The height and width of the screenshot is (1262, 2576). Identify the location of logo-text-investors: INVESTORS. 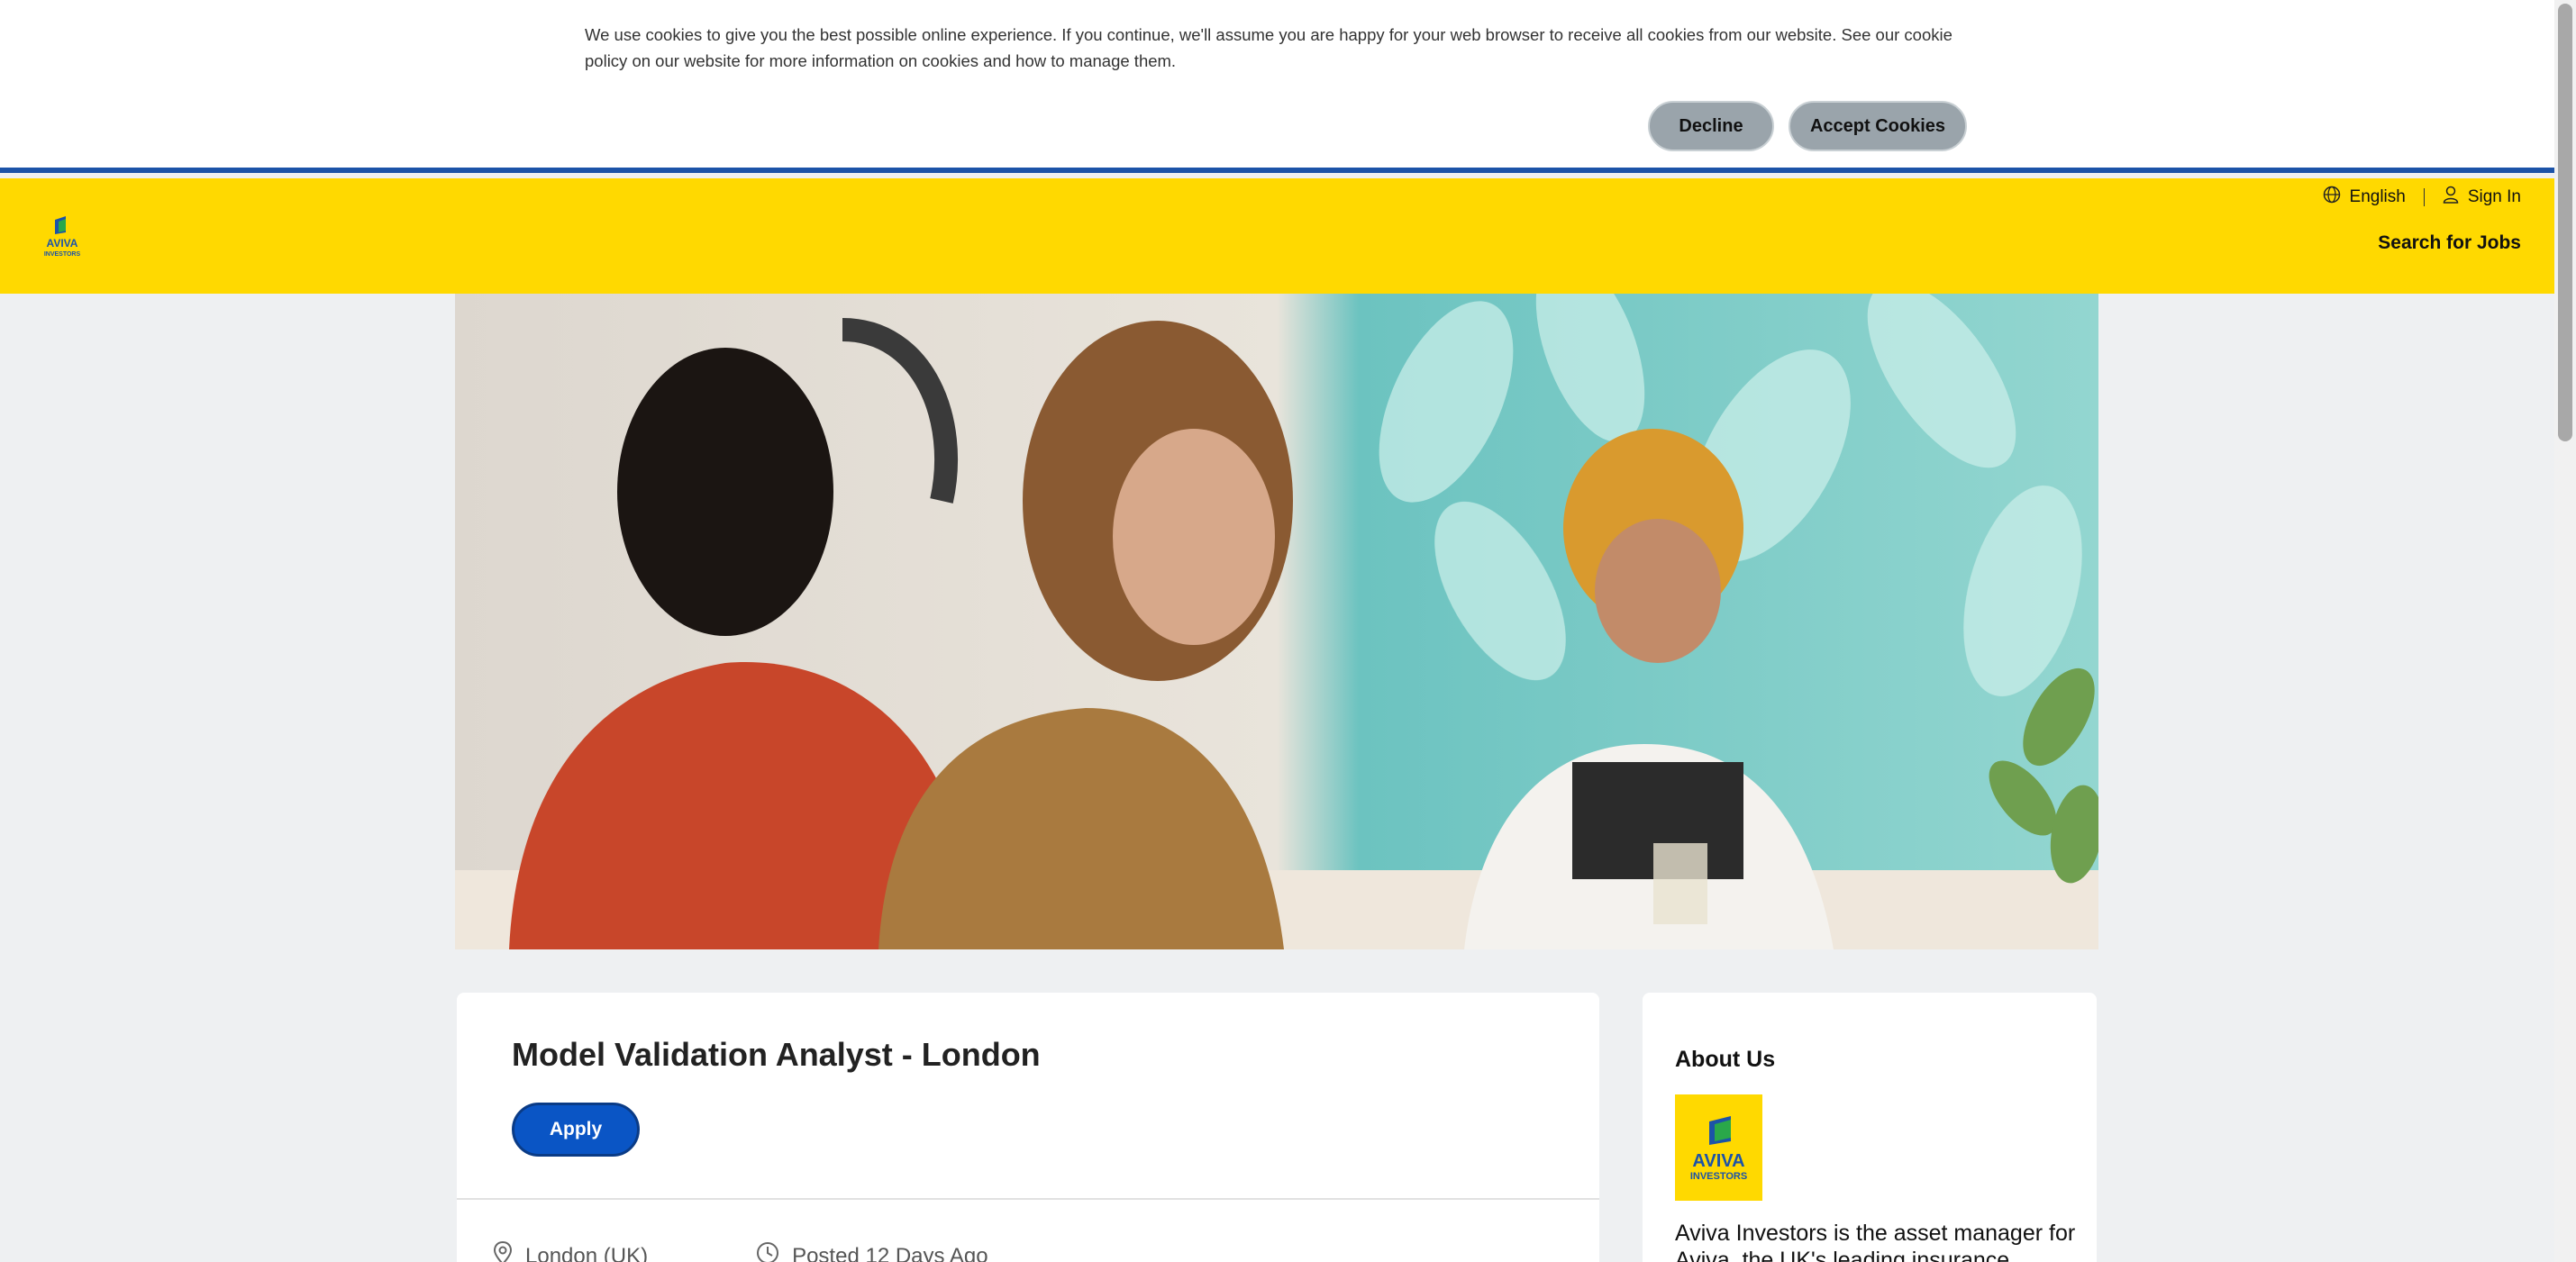
(62, 254).